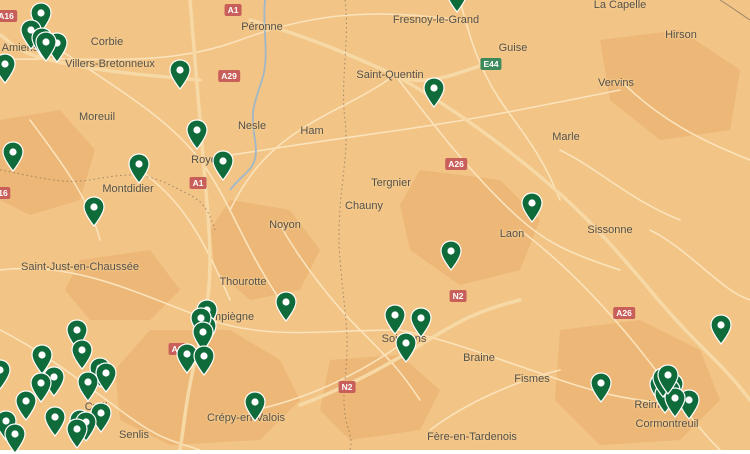 Image resolution: width=750 pixels, height=454 pixels. Describe the element at coordinates (616, 83) in the screenshot. I see `place-label: Vervins` at that location.